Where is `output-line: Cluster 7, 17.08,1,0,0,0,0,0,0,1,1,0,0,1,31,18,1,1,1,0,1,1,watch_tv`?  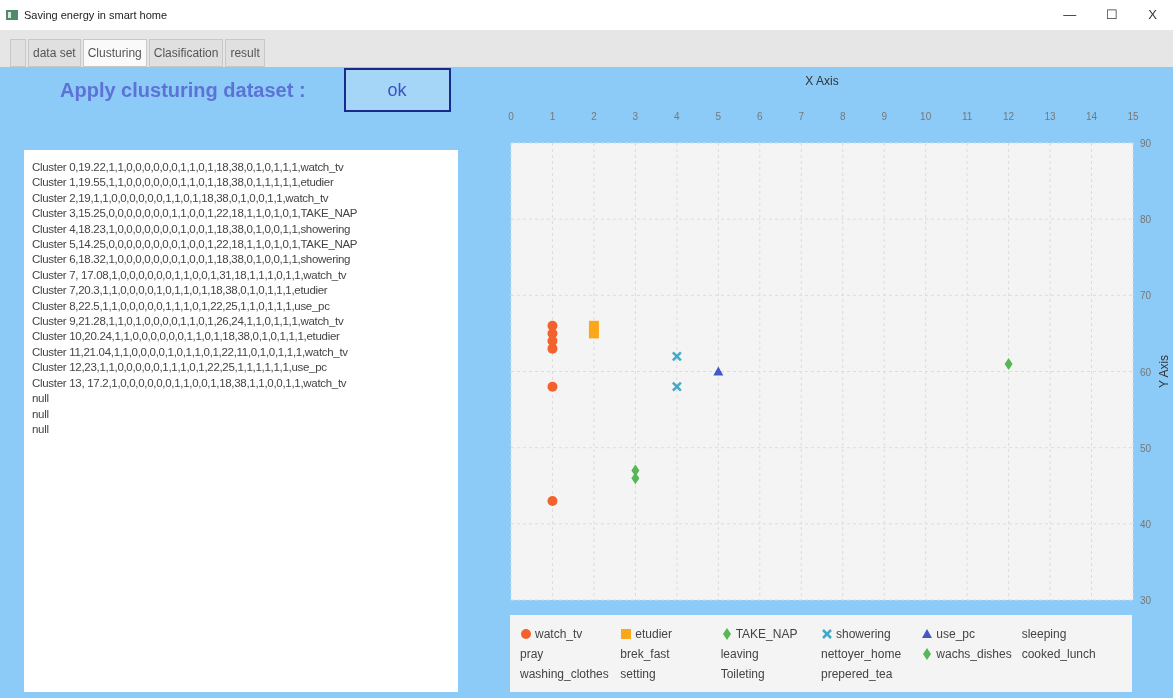 output-line: Cluster 7, 17.08,1,0,0,0,0,0,0,1,1,0,0,1,31,18,1,1,1,0,1,1,watch_tv is located at coordinates (190, 275).